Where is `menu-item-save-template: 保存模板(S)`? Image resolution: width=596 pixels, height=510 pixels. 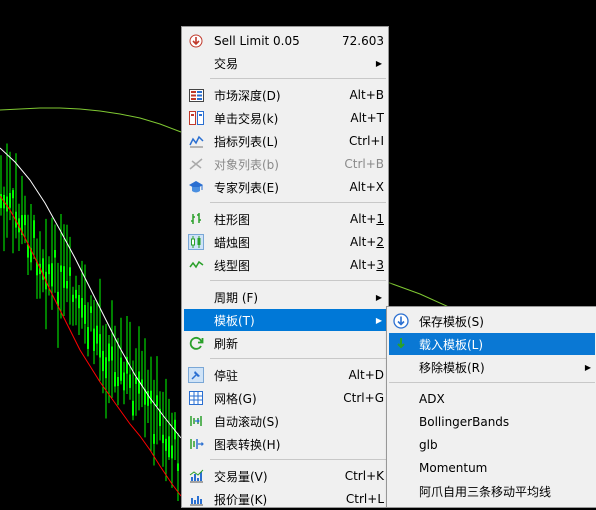 menu-item-save-template: 保存模板(S) is located at coordinates (492, 321).